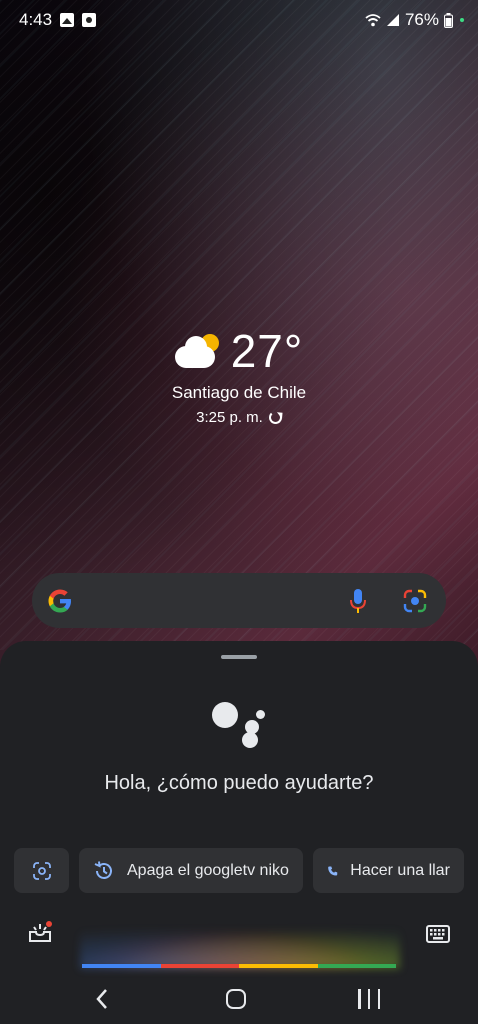 The height and width of the screenshot is (1024, 478). Describe the element at coordinates (421, 19) in the screenshot. I see `battery-percent: 76%` at that location.